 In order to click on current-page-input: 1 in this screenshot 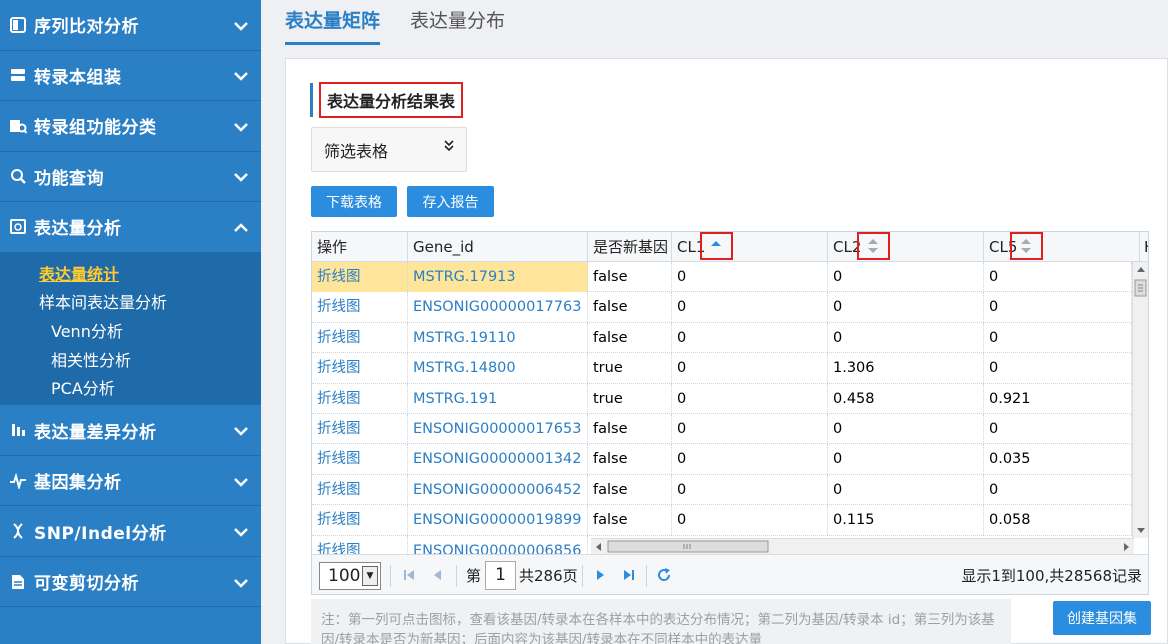, I will do `click(500, 575)`.